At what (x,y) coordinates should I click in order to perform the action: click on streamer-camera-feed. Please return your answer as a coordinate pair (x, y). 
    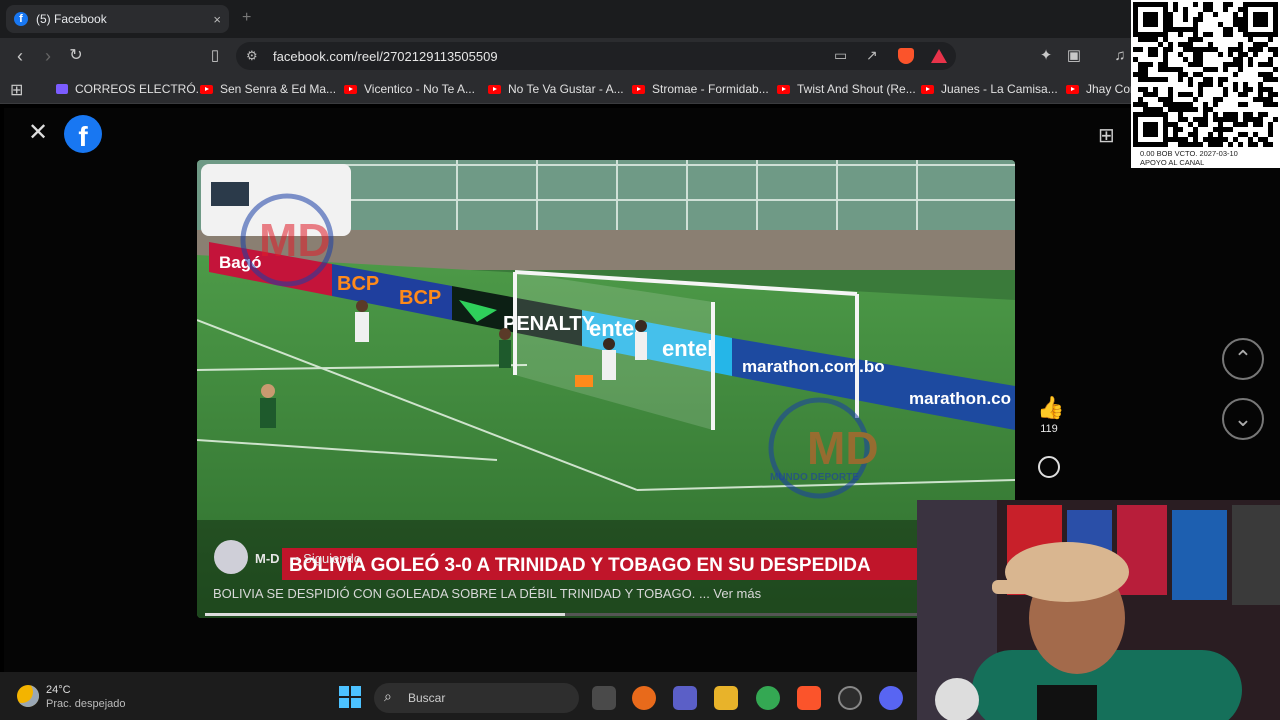
    Looking at the image, I should click on (1098, 610).